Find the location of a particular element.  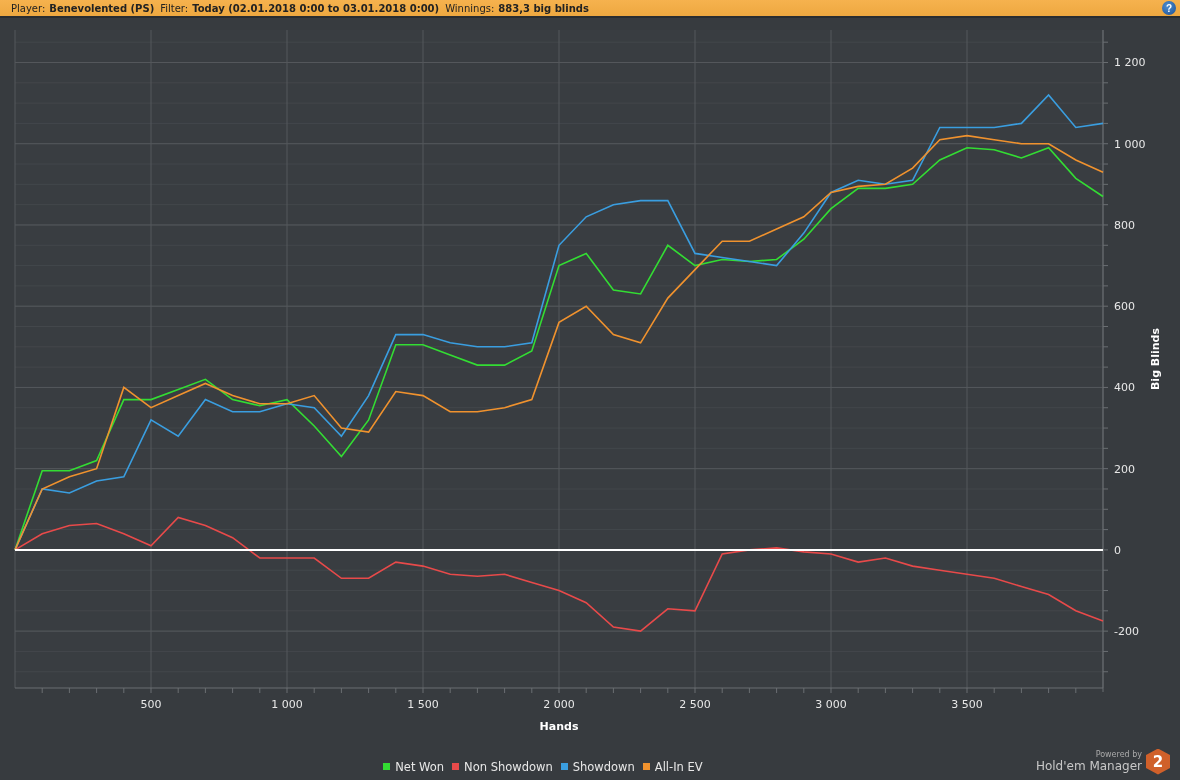

y-tick-label: -200 is located at coordinates (1126, 632).